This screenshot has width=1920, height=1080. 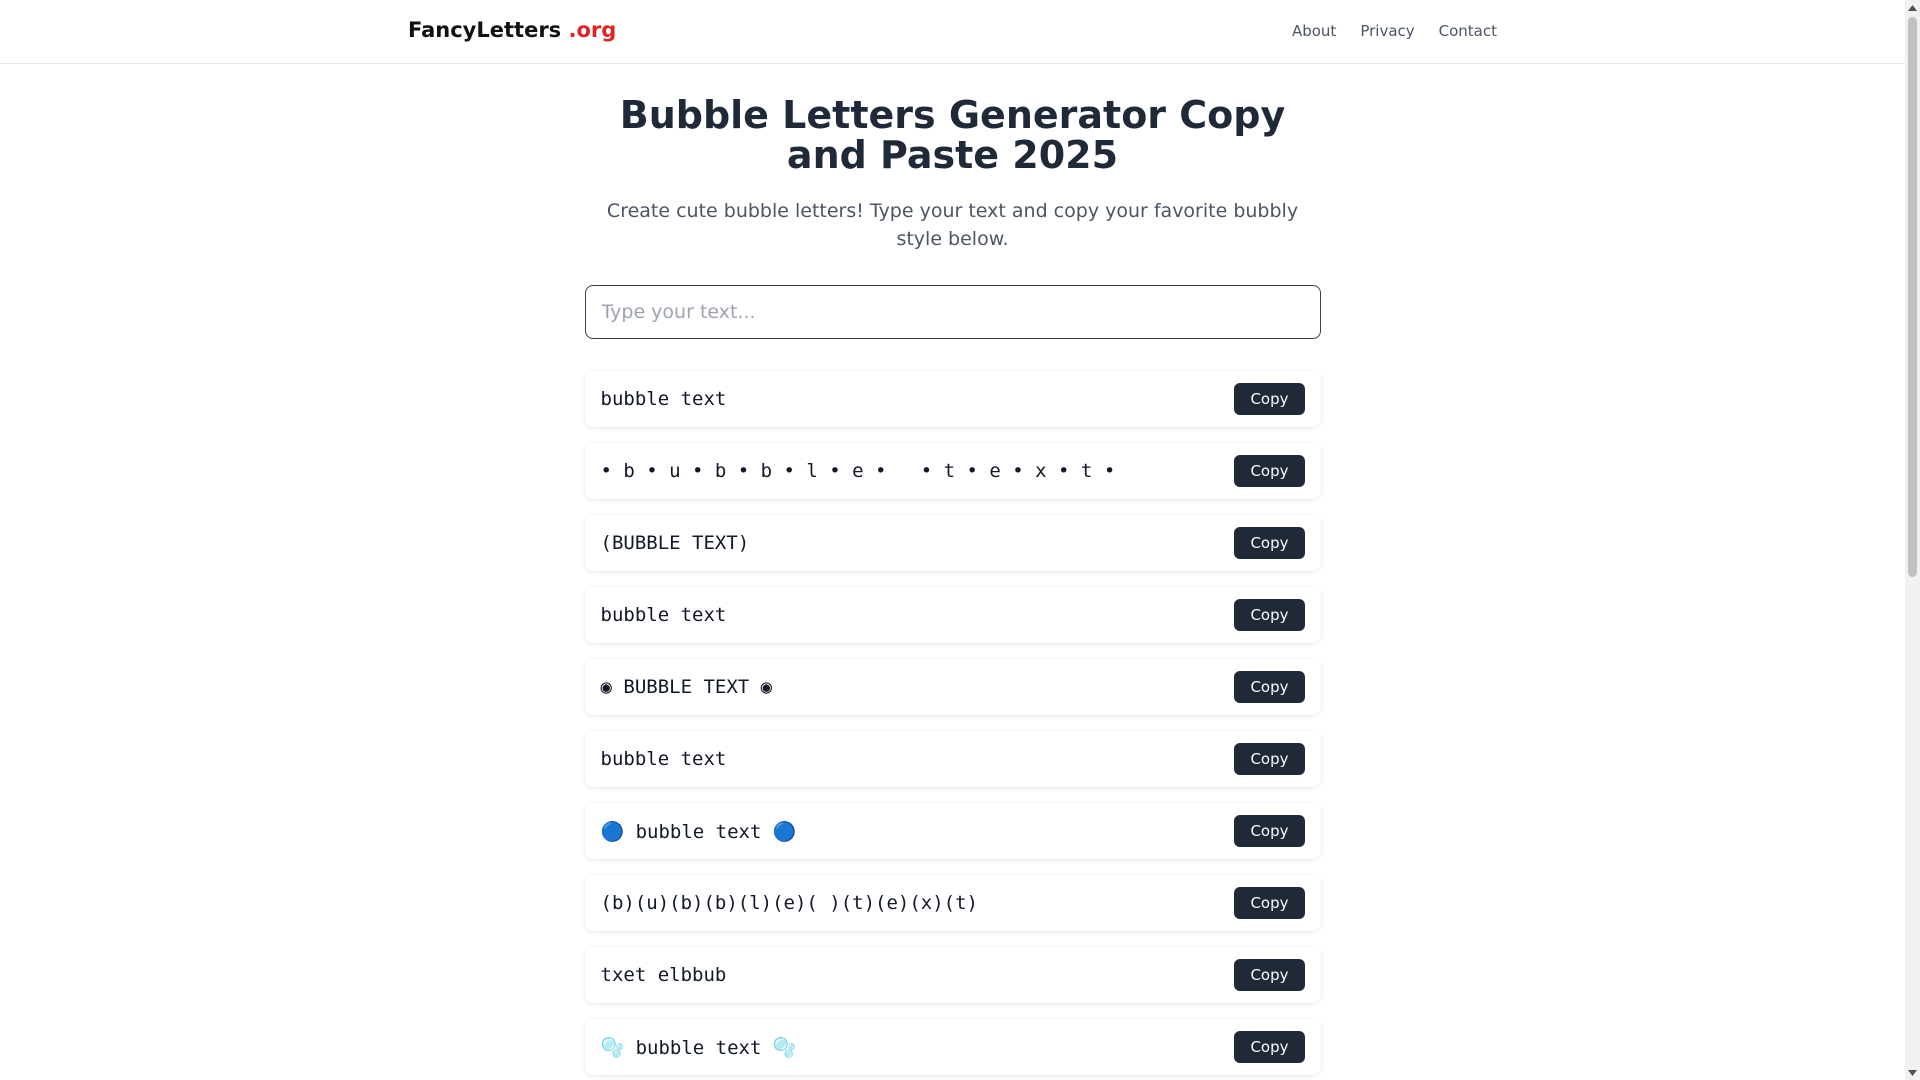 I want to click on brand-name: FancyLetters, so click(x=485, y=30).